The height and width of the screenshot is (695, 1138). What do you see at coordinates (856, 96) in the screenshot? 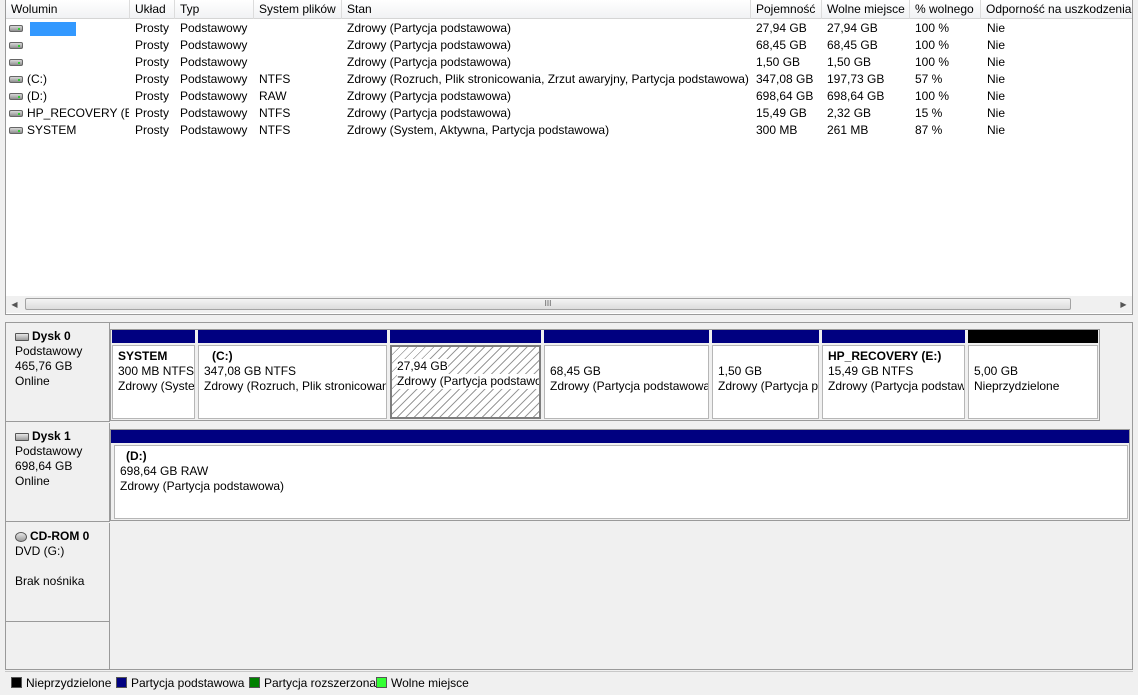
I see `volume-free-space: 698,64 GB` at bounding box center [856, 96].